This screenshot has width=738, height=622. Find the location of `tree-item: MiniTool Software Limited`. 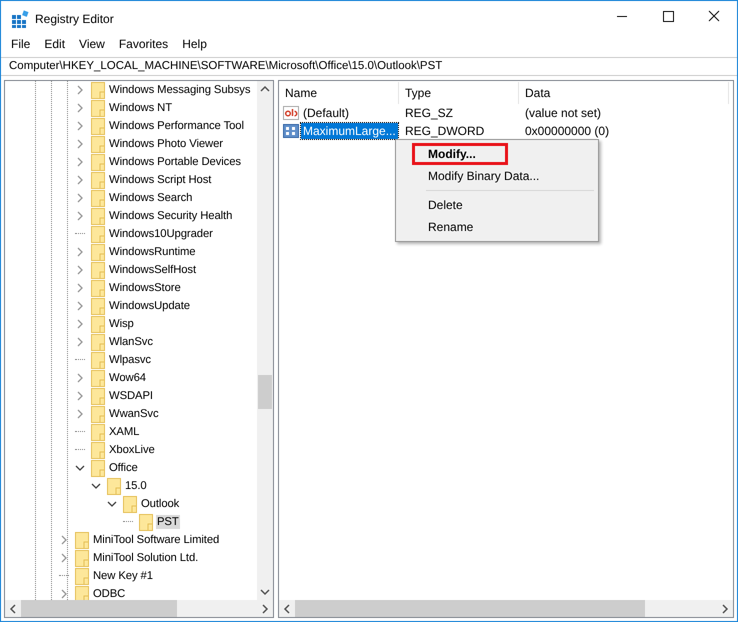

tree-item: MiniTool Software Limited is located at coordinates (156, 540).